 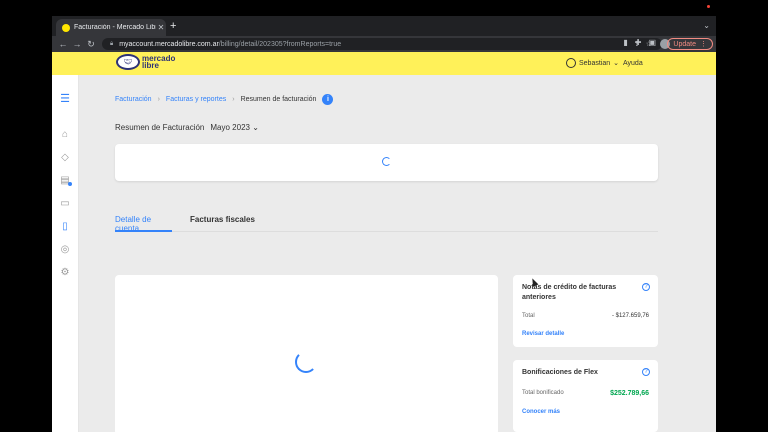 What do you see at coordinates (571, 63) in the screenshot?
I see `user-icon` at bounding box center [571, 63].